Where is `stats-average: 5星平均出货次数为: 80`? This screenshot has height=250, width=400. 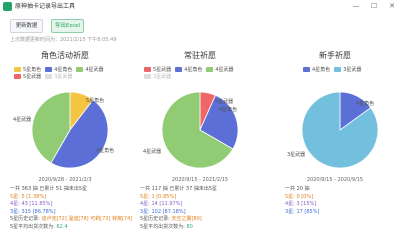 stats-average: 5星平均出货次数为: 80 is located at coordinates (178, 228).